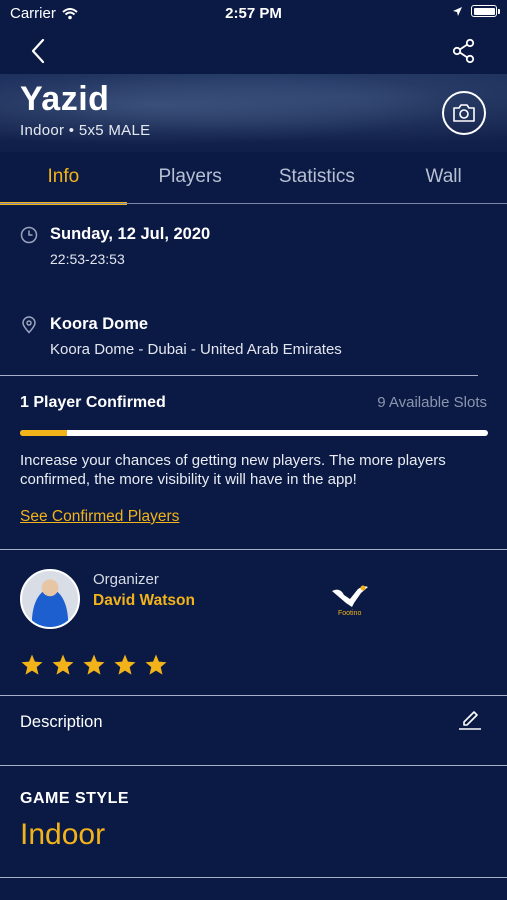 The image size is (507, 900). What do you see at coordinates (457, 11) in the screenshot?
I see `location-arrow-icon` at bounding box center [457, 11].